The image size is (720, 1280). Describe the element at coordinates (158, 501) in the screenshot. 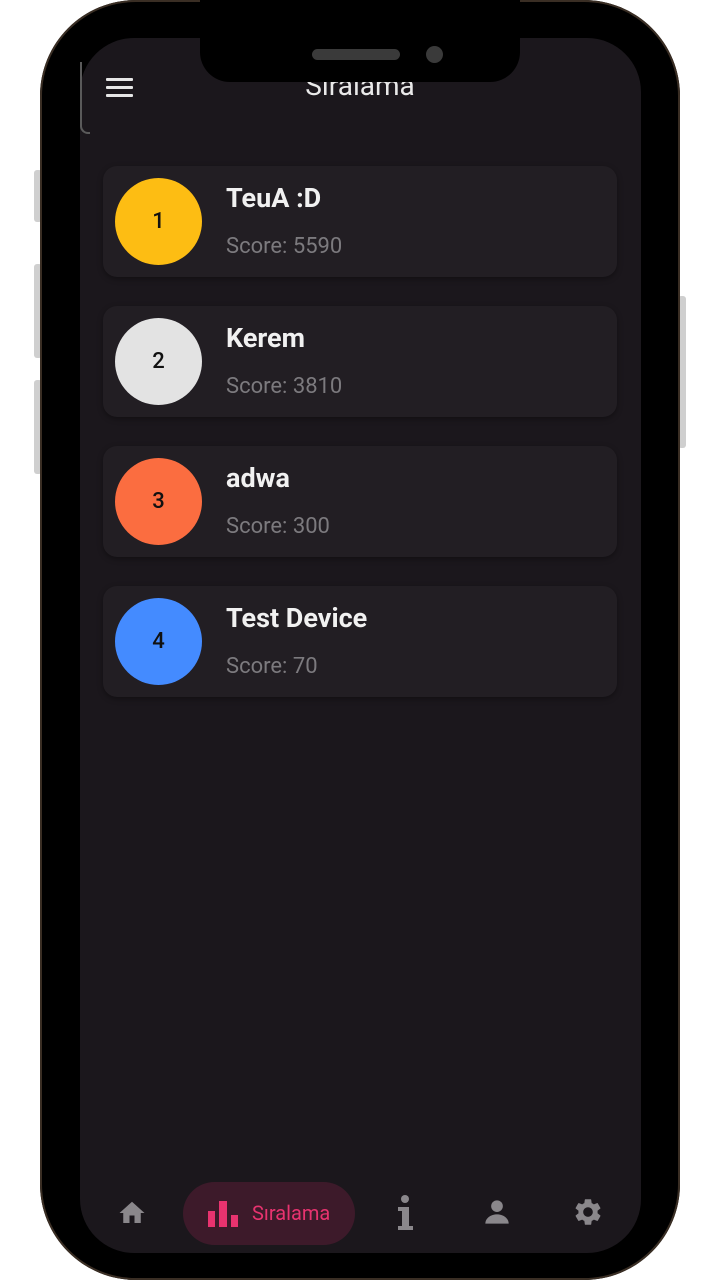

I see `rank-badge: 3` at that location.